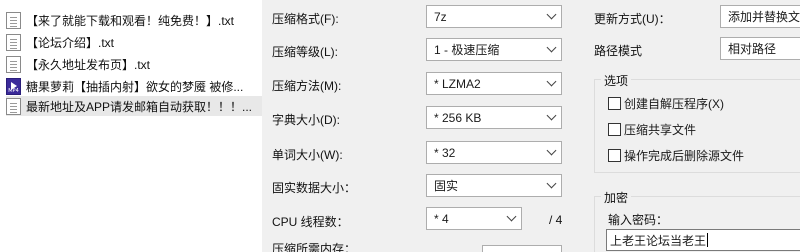 This screenshot has height=252, width=800. I want to click on compression-method-select: * LZMA2, so click(494, 83).